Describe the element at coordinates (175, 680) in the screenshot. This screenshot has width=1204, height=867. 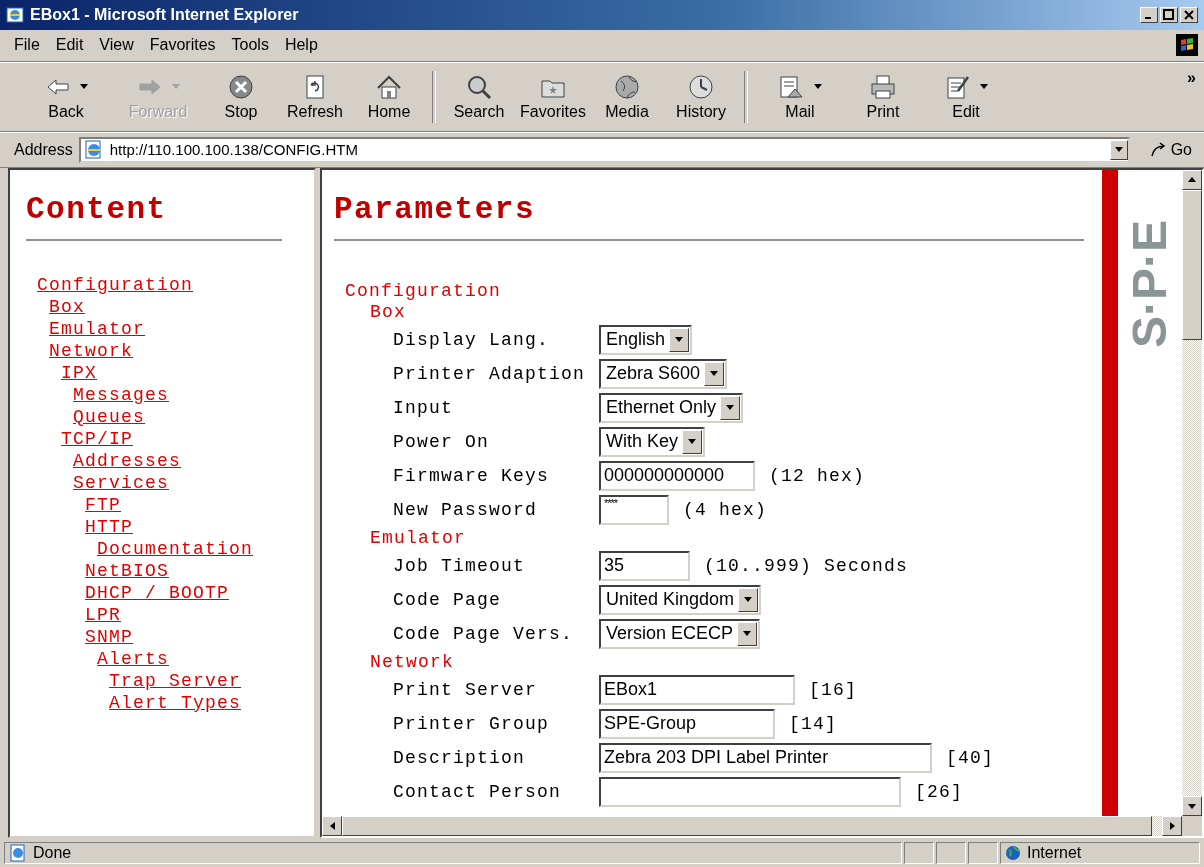
I see `tree-link: Trap Server` at that location.